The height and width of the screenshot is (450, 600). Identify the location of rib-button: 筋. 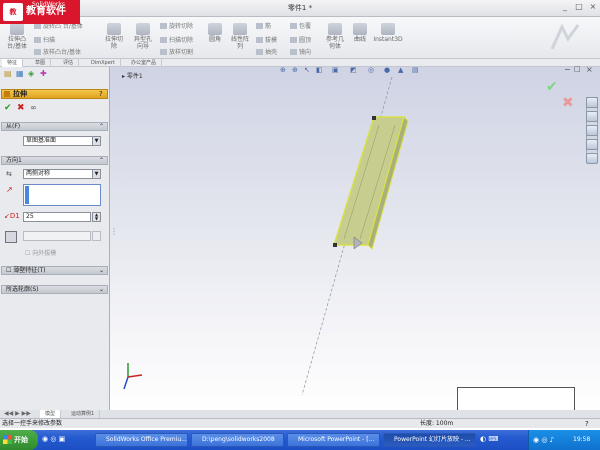
(263, 25).